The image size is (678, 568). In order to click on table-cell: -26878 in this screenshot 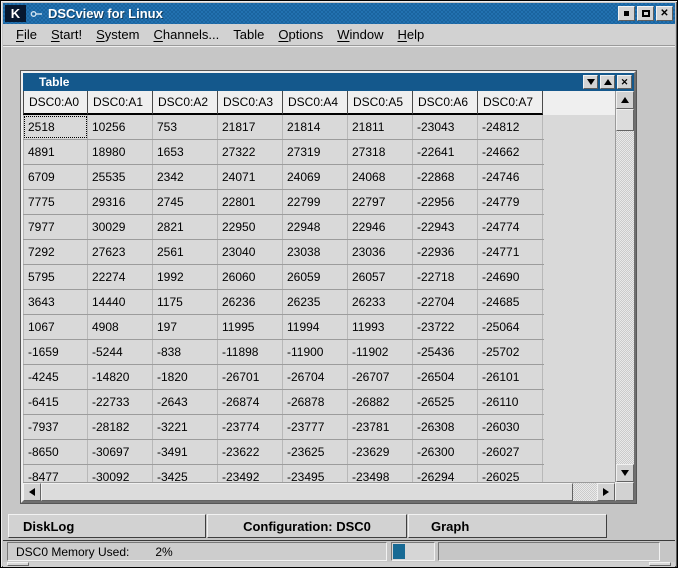, I will do `click(315, 402)`.